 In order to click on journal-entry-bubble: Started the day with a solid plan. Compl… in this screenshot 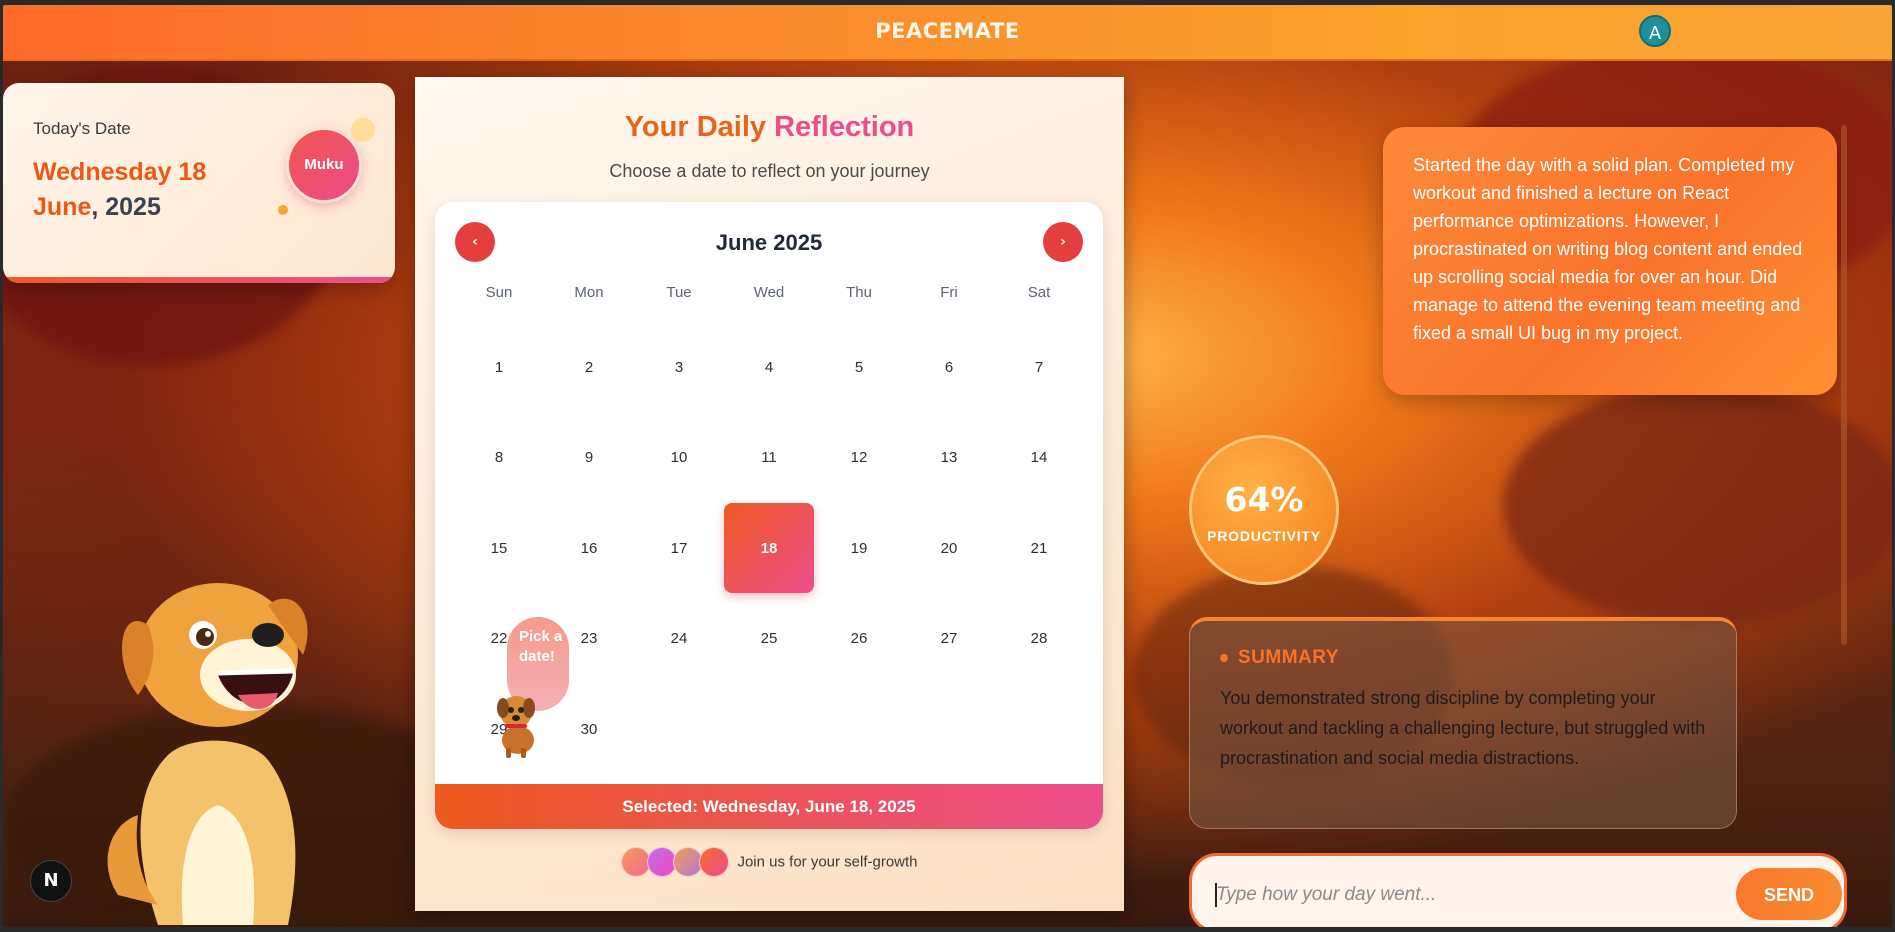, I will do `click(1610, 261)`.